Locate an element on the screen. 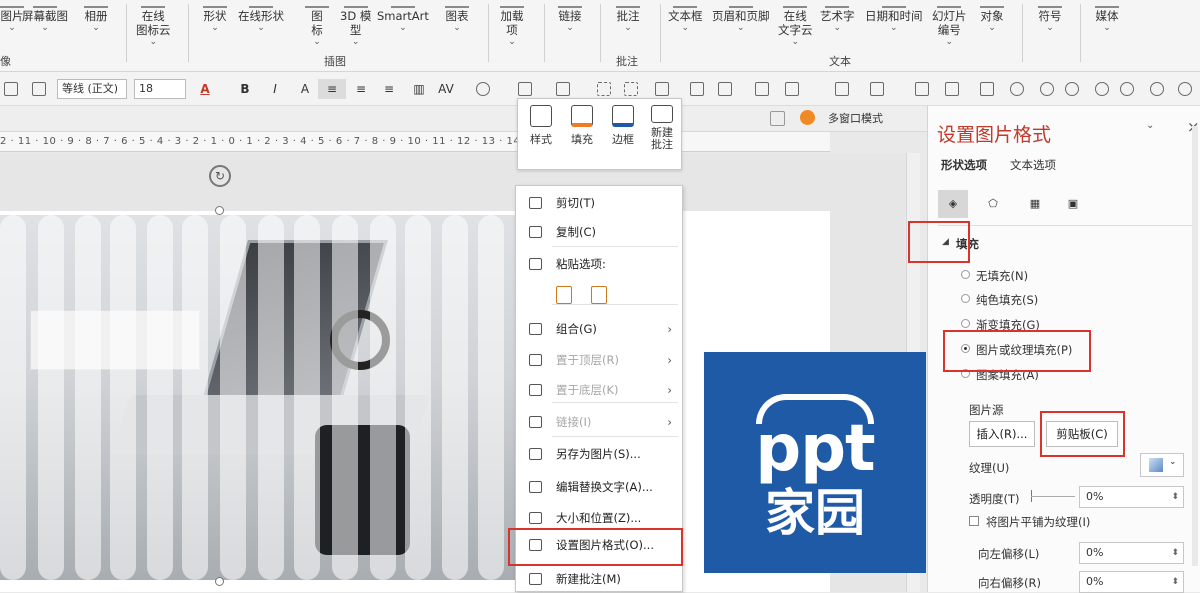 Image resolution: width=1200 pixels, height=593 pixels. multi-window-button: 多窗口模式 is located at coordinates (855, 118).